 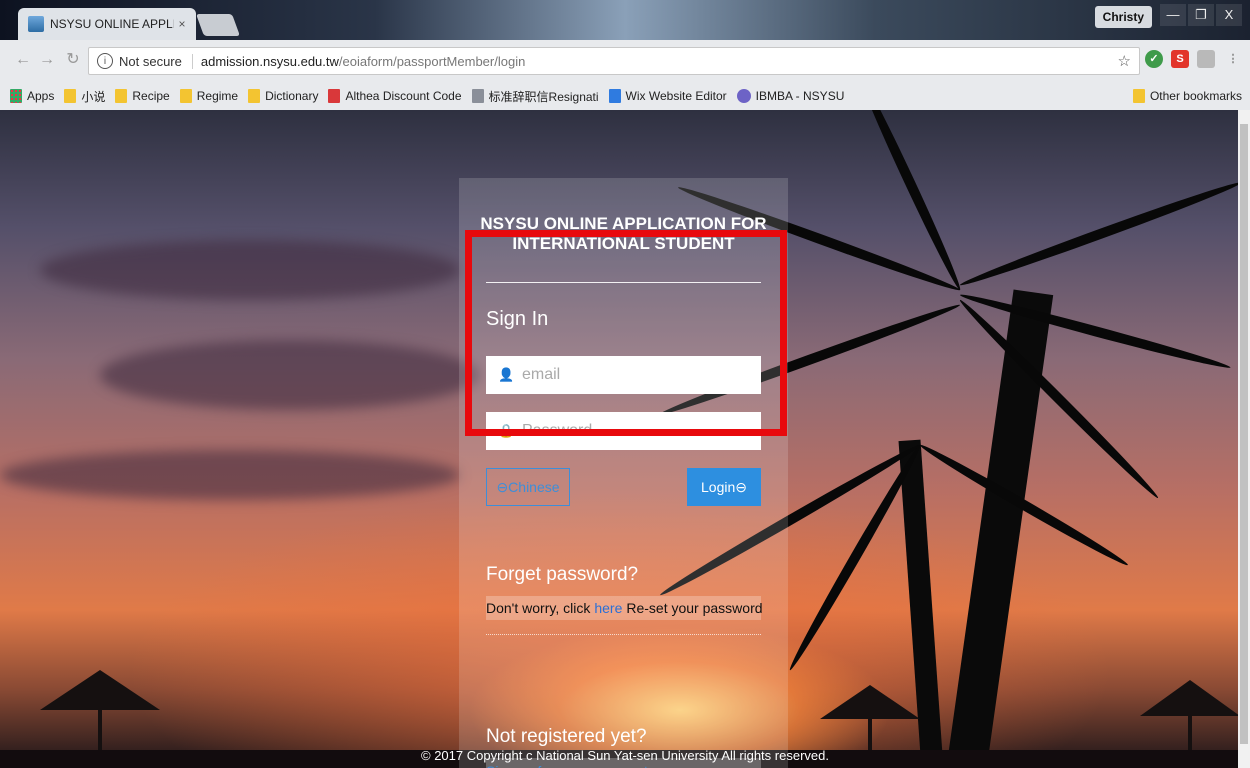 What do you see at coordinates (182, 24) in the screenshot?
I see `tab-close-icon: ×` at bounding box center [182, 24].